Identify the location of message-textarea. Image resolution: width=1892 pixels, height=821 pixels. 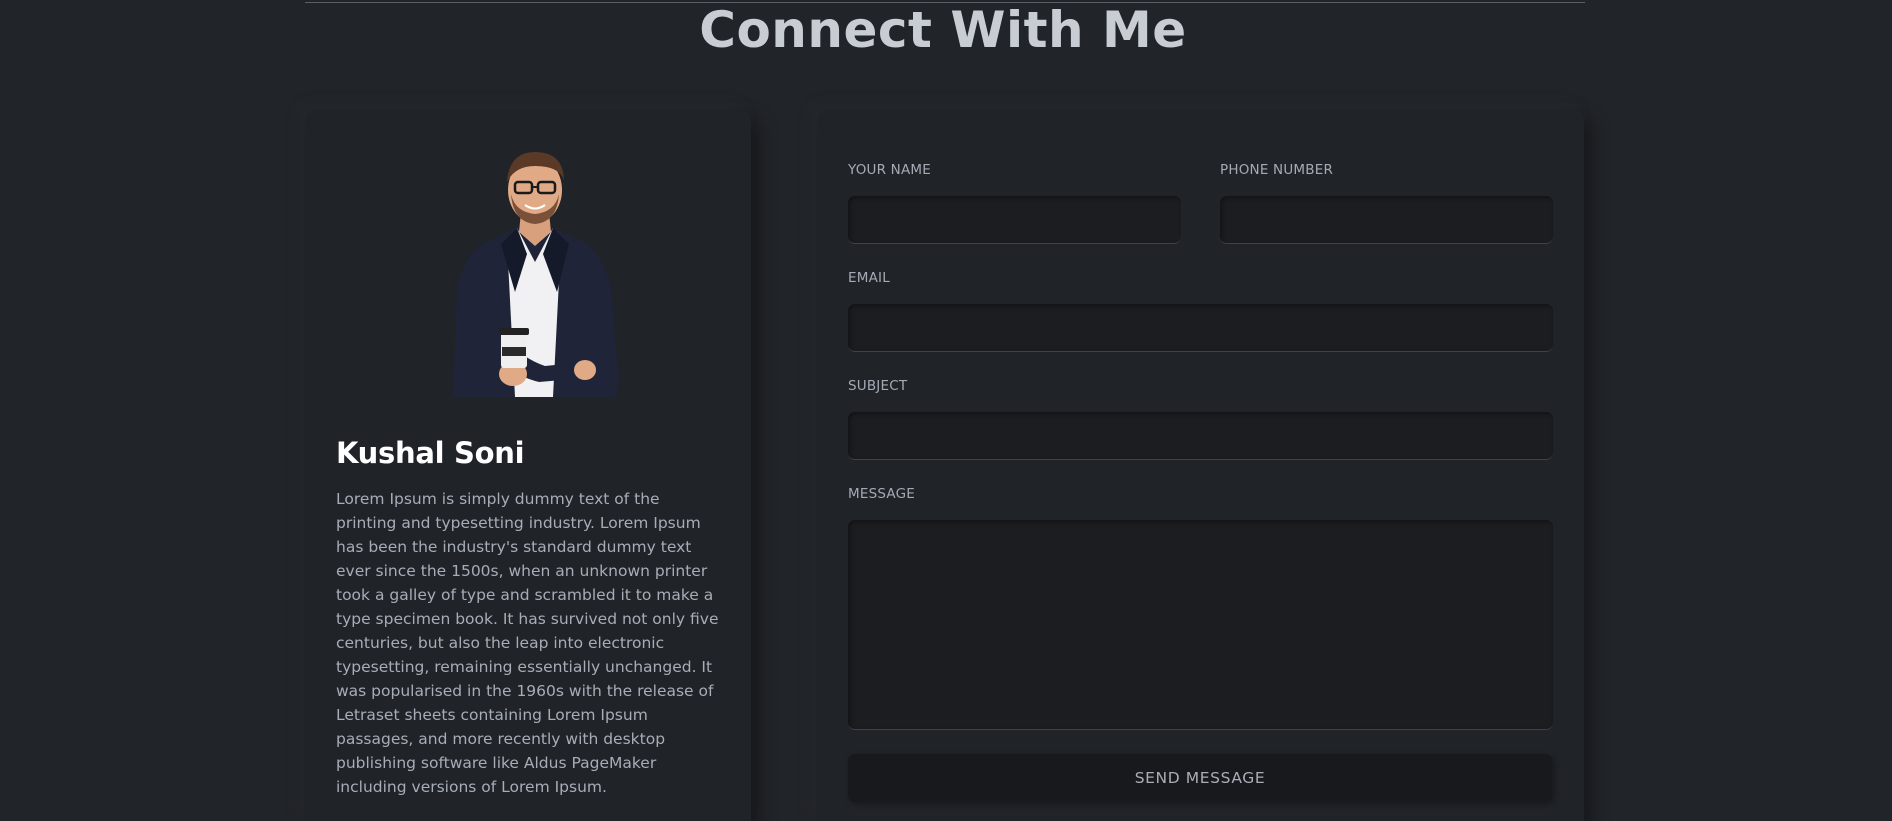
(1200, 625).